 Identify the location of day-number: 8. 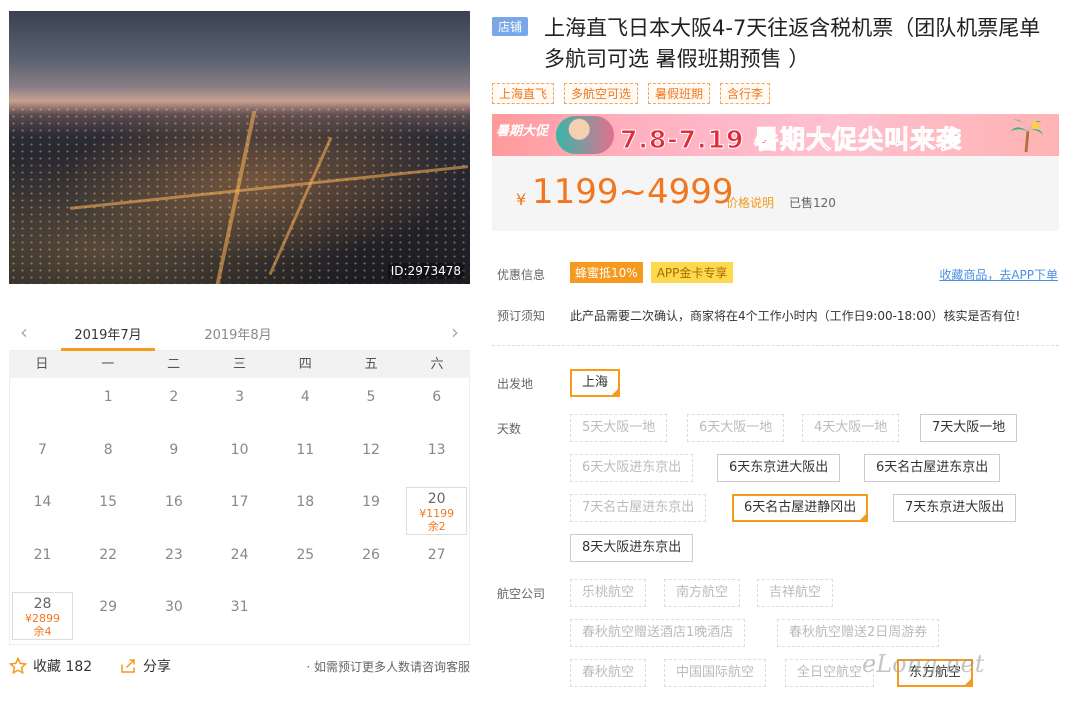
(108, 449).